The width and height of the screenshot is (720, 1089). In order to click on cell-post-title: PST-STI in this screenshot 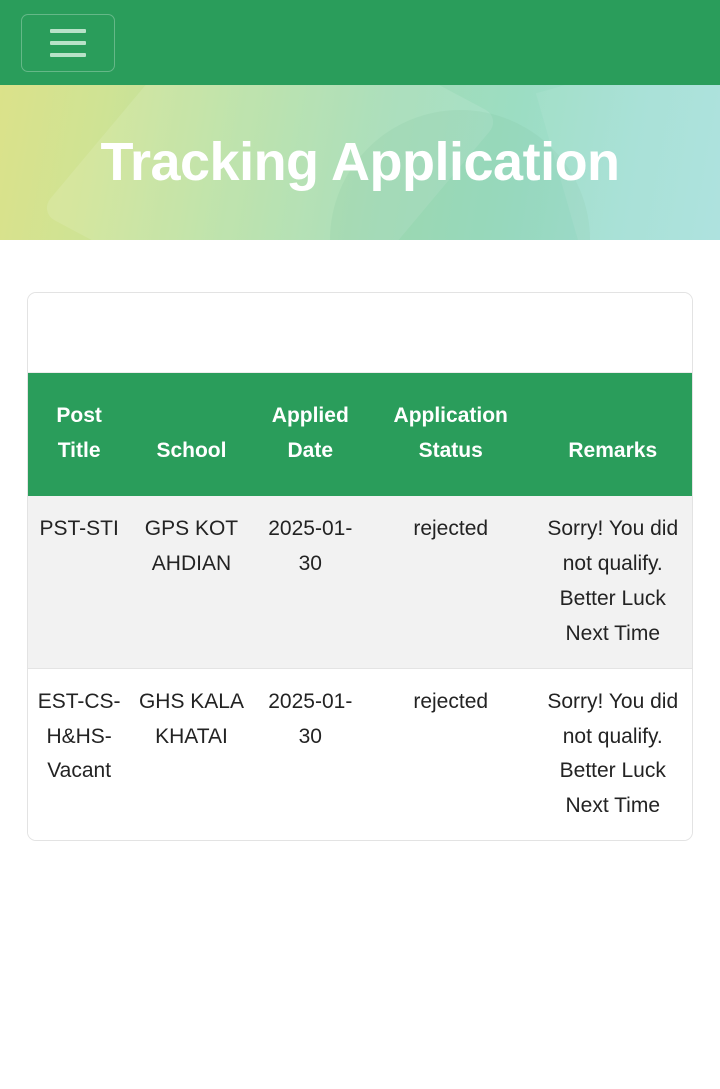, I will do `click(79, 529)`.